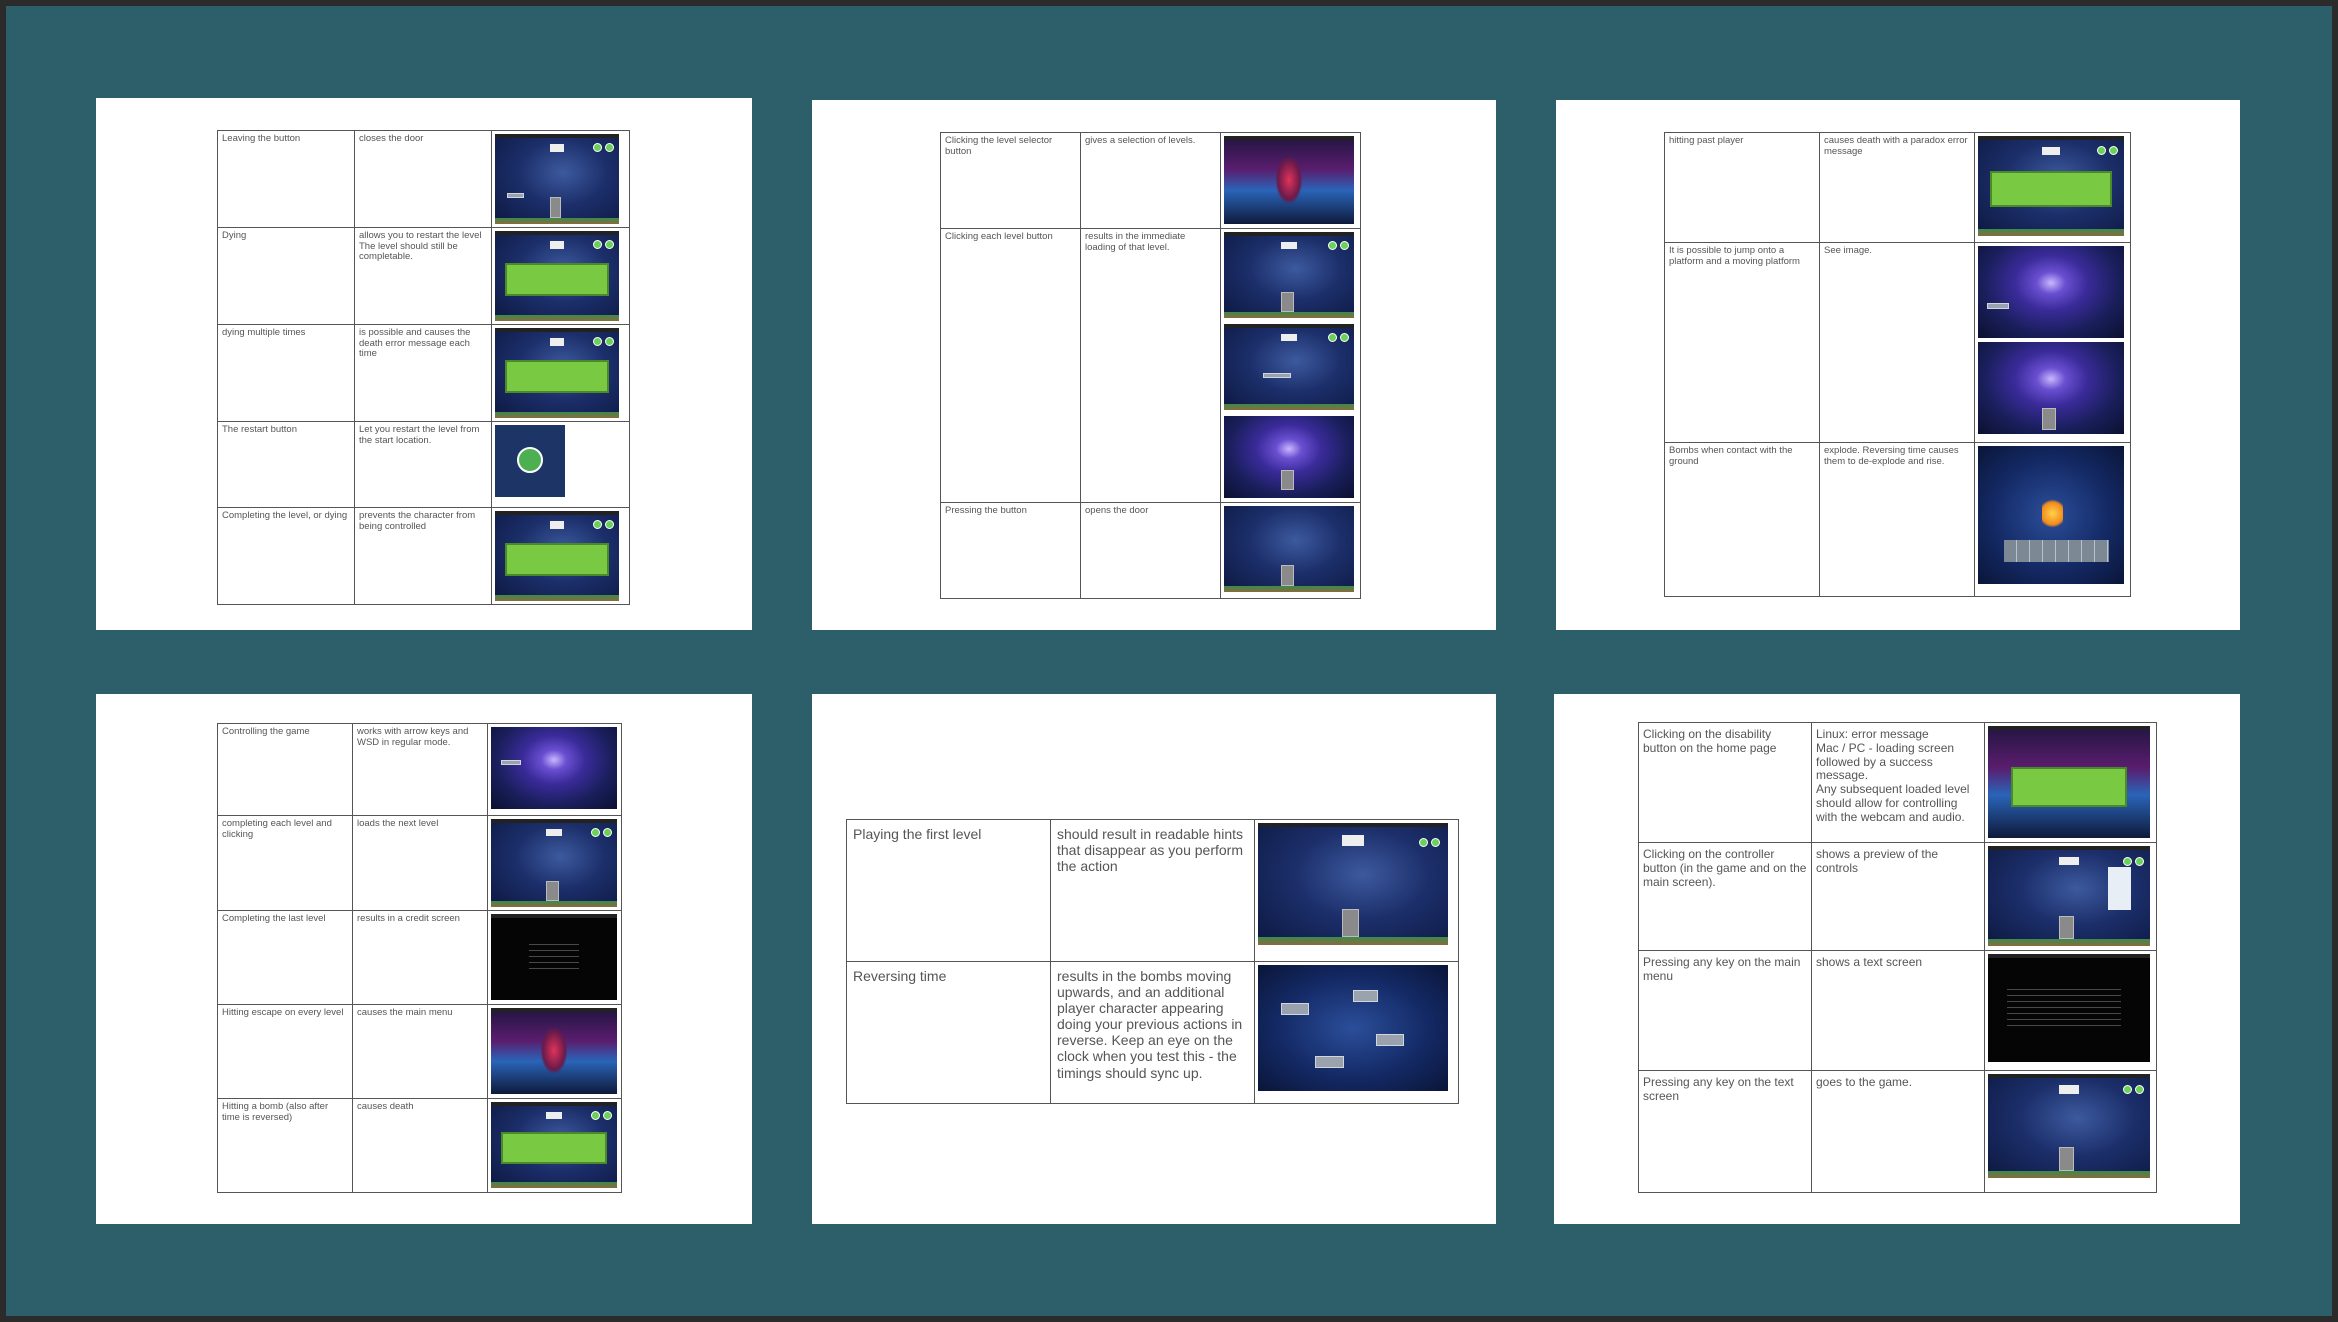 This screenshot has height=1322, width=2338. I want to click on disability-mode-thumbnail, so click(2069, 782).